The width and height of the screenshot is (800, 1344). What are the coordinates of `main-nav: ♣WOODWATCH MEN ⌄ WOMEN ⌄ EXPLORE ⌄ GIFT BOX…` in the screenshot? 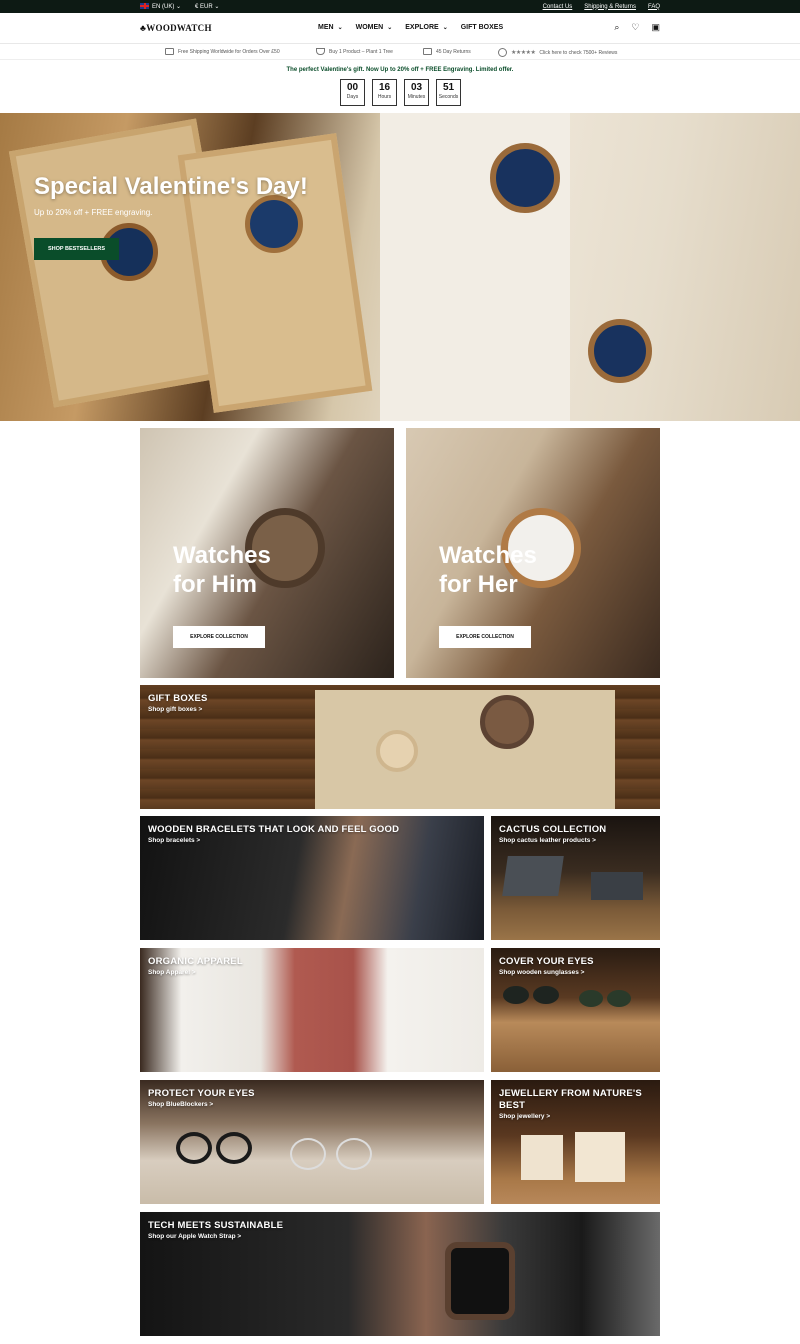 It's located at (400, 28).